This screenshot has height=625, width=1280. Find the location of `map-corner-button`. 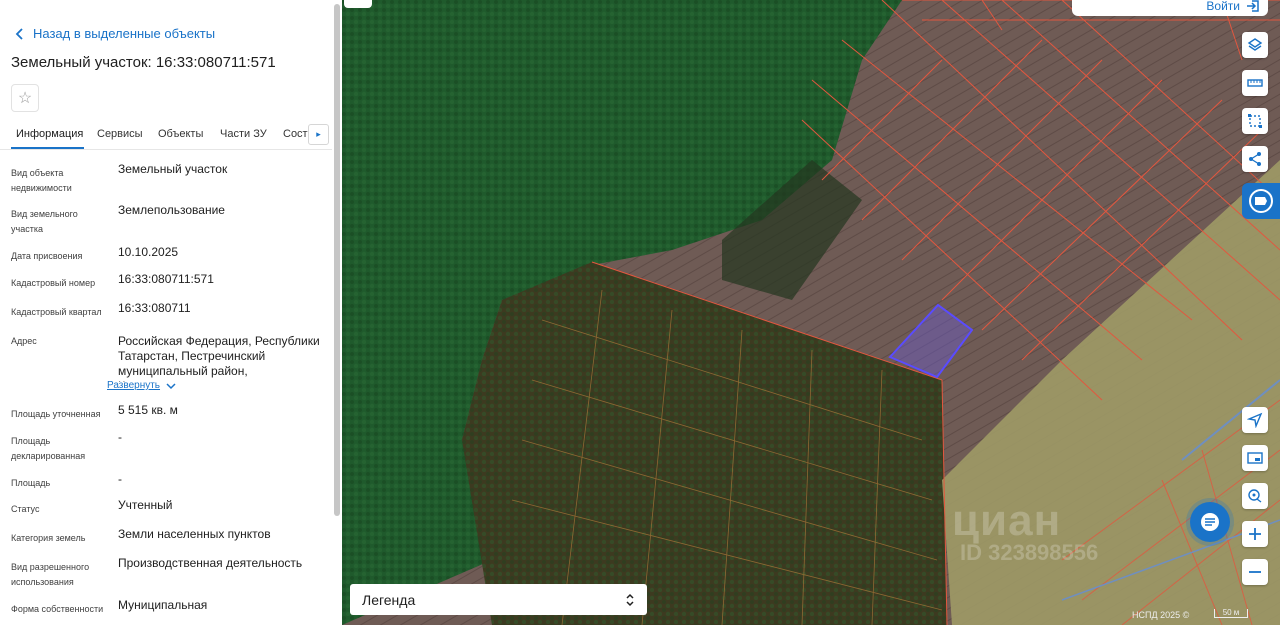

map-corner-button is located at coordinates (358, 4).